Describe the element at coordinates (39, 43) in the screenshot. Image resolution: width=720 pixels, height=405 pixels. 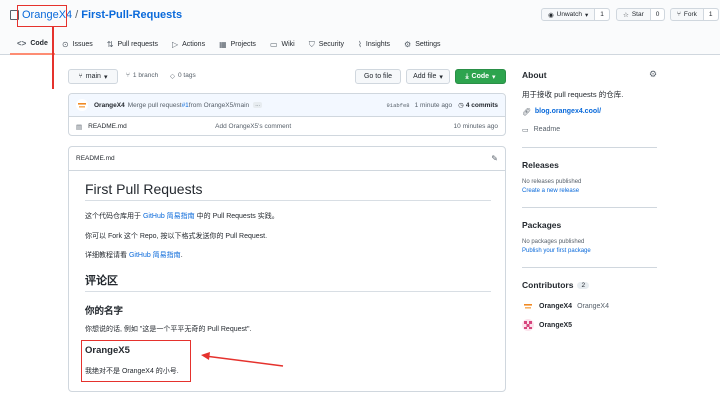
I see `tab-label: Code` at that location.